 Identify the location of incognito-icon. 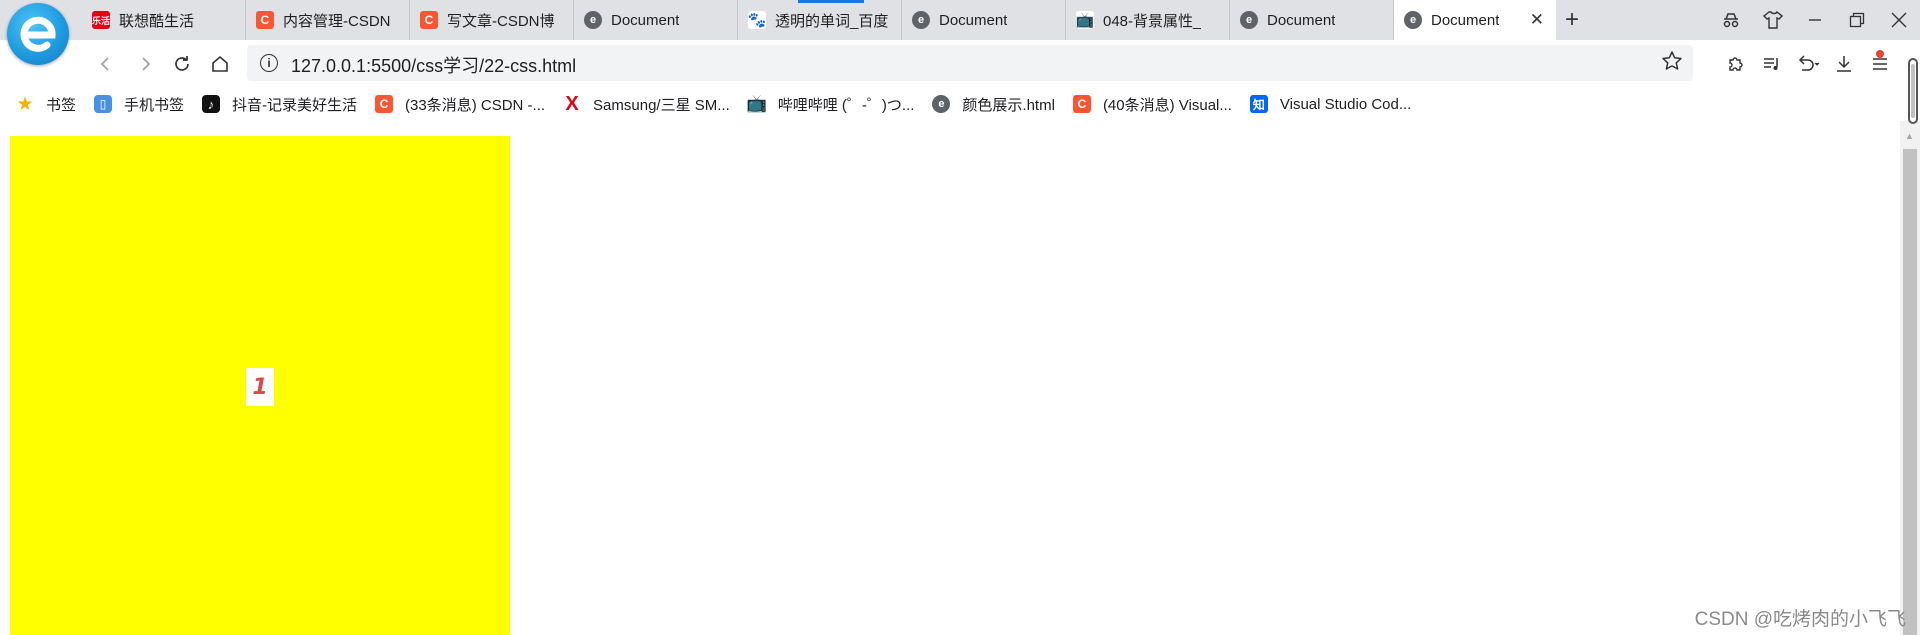
(1731, 20).